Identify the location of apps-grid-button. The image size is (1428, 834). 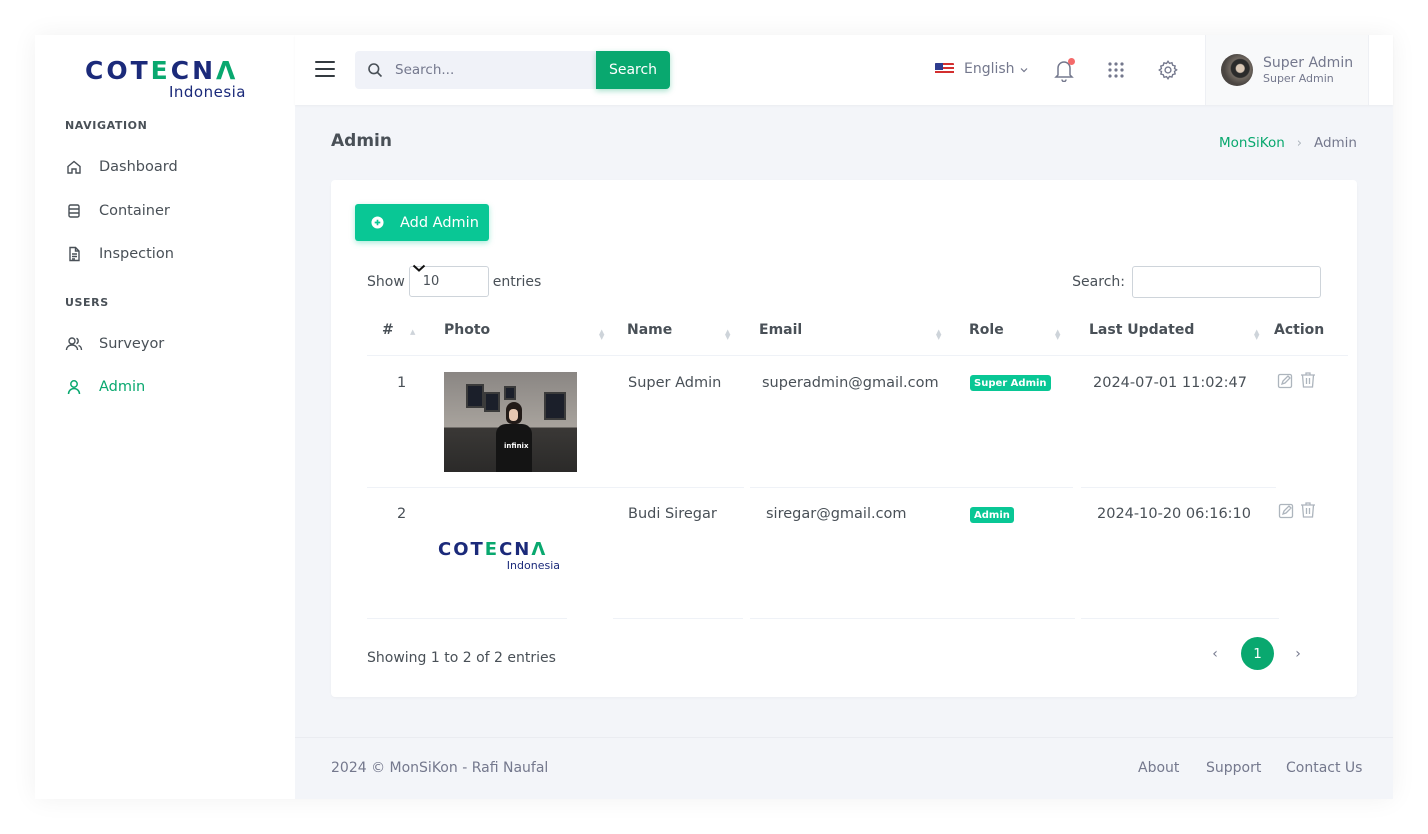
(1116, 70).